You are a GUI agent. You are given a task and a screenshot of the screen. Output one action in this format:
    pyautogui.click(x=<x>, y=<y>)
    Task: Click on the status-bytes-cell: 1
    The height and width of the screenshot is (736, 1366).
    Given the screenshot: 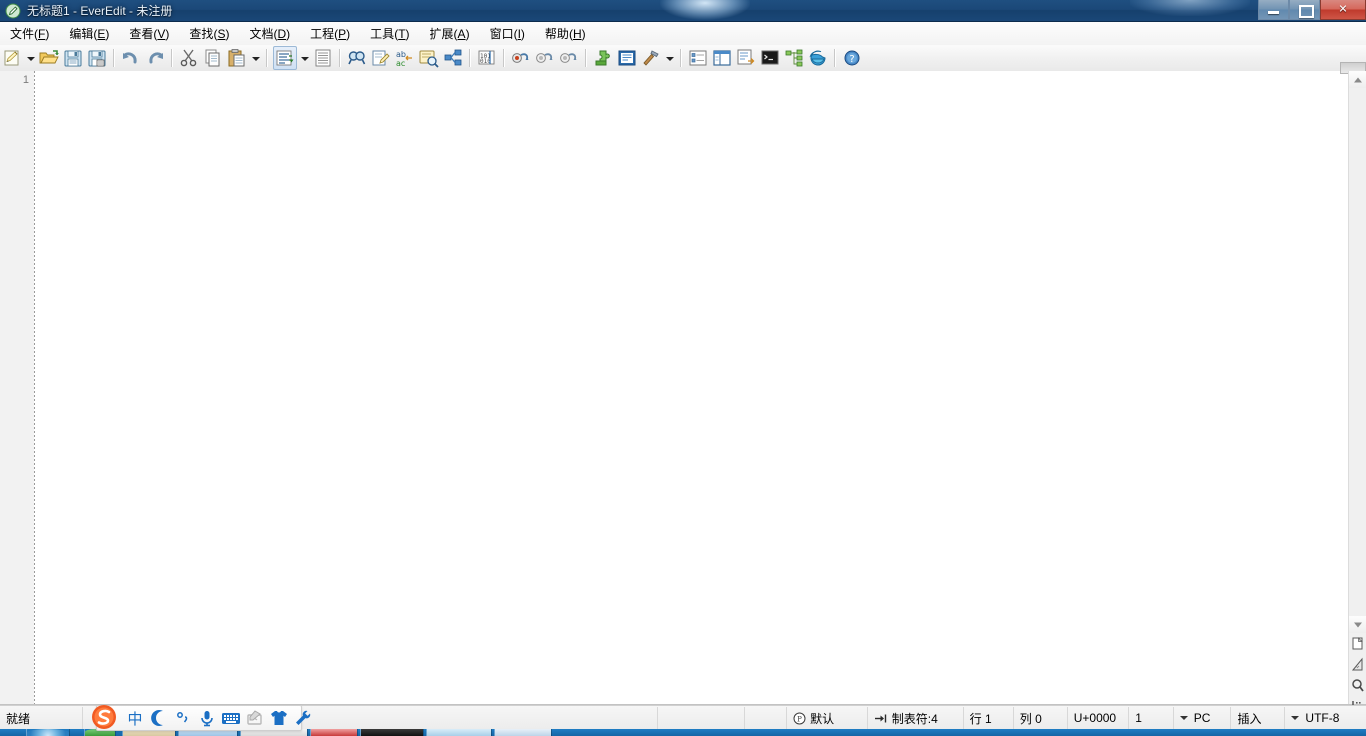 What is the action you would take?
    pyautogui.click(x=1151, y=718)
    